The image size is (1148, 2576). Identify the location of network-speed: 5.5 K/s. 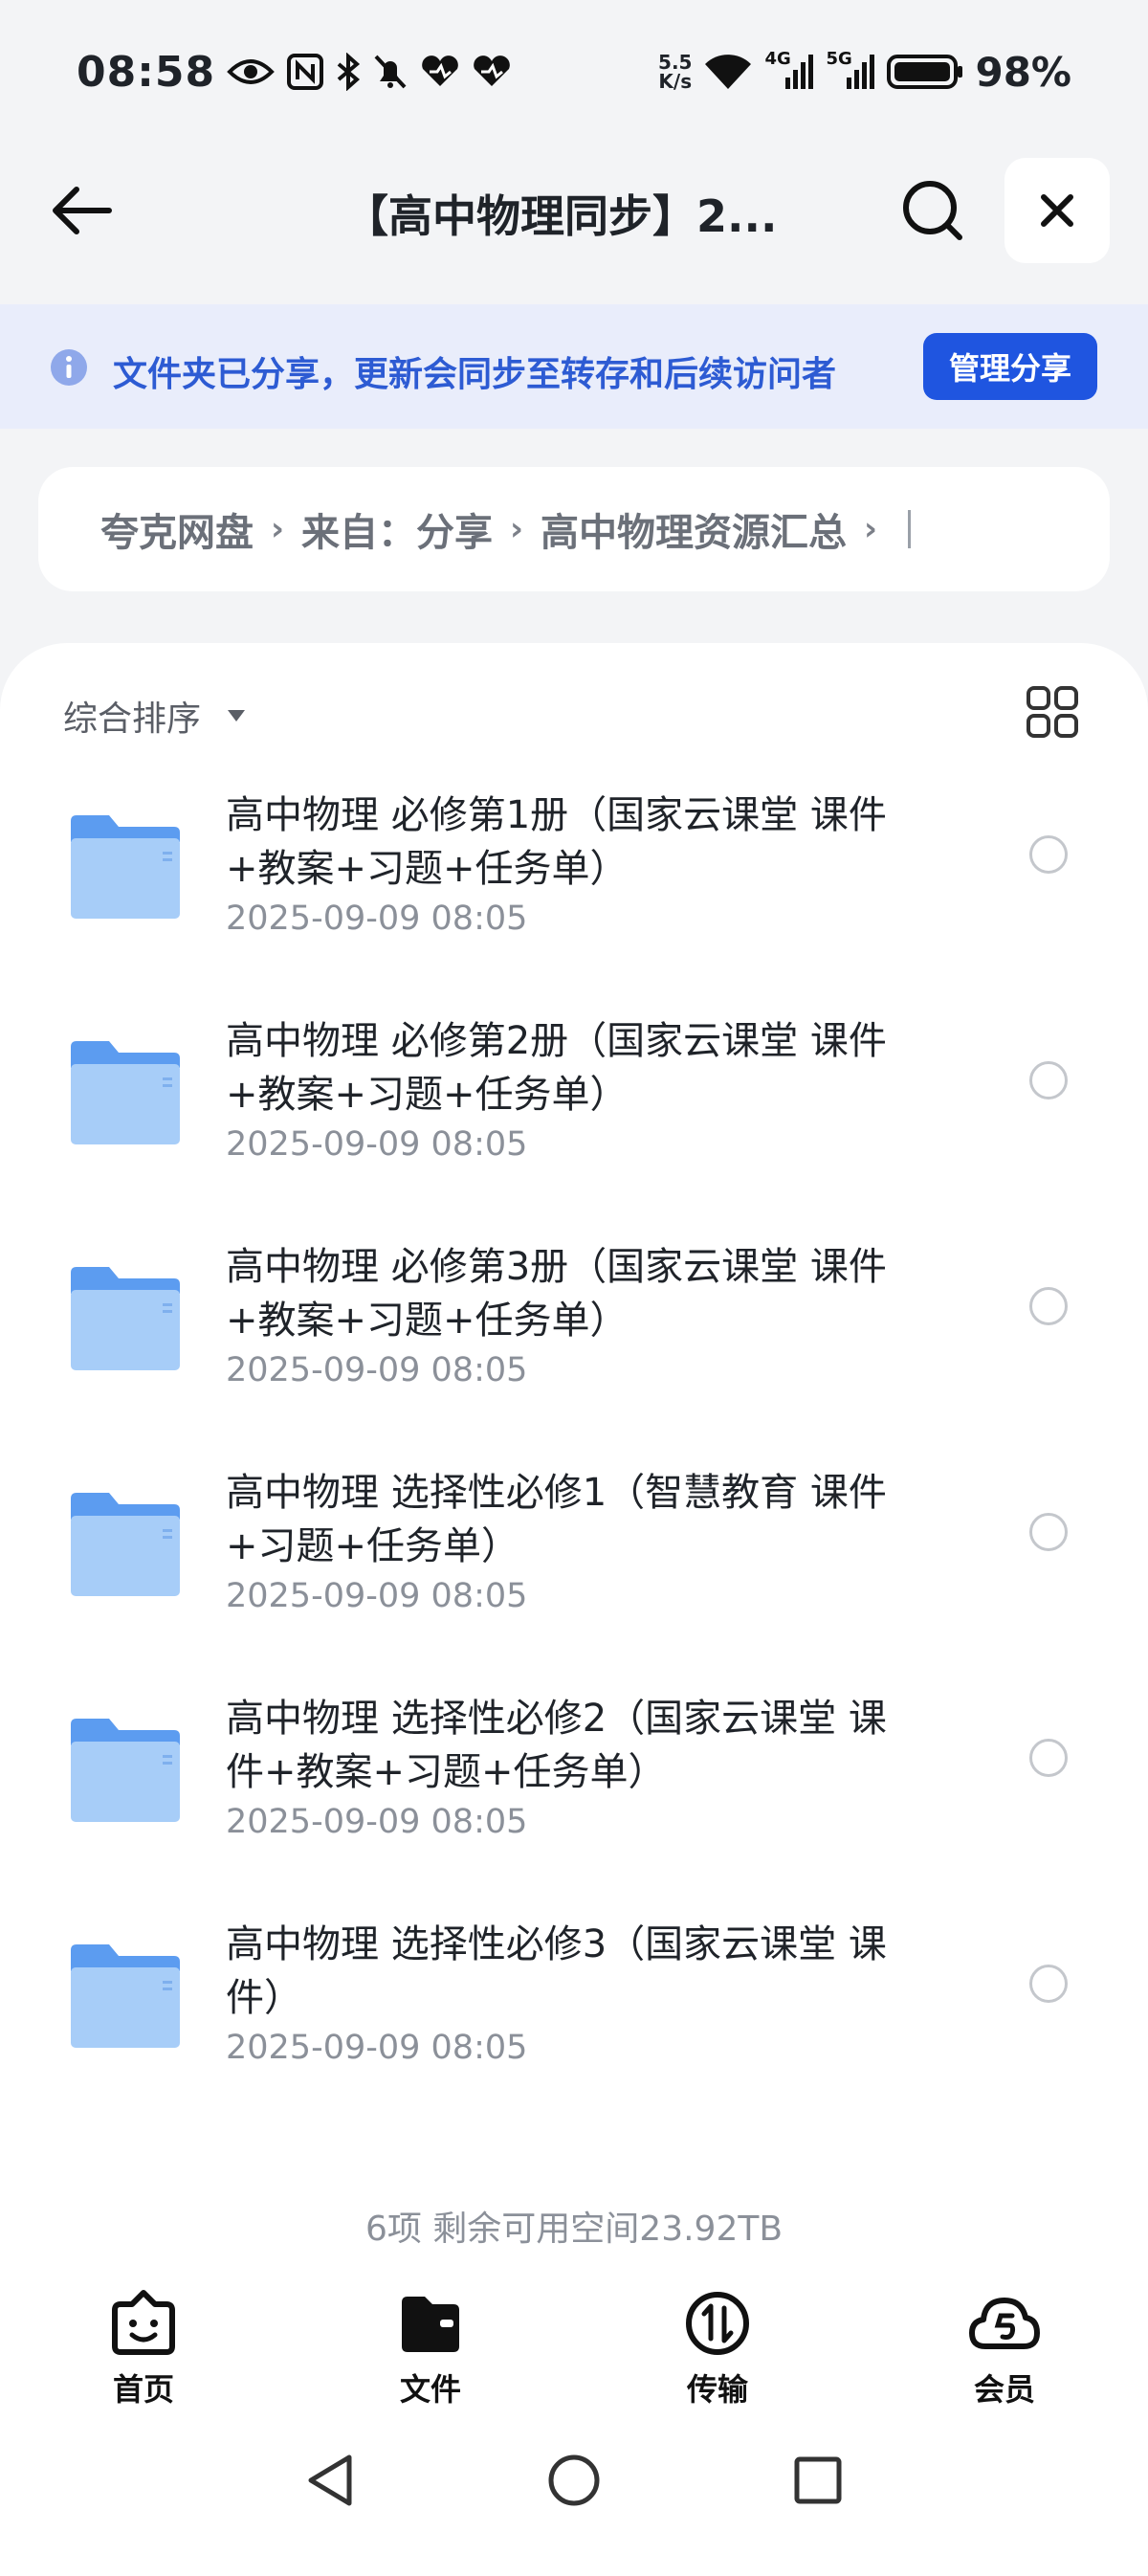
(675, 72).